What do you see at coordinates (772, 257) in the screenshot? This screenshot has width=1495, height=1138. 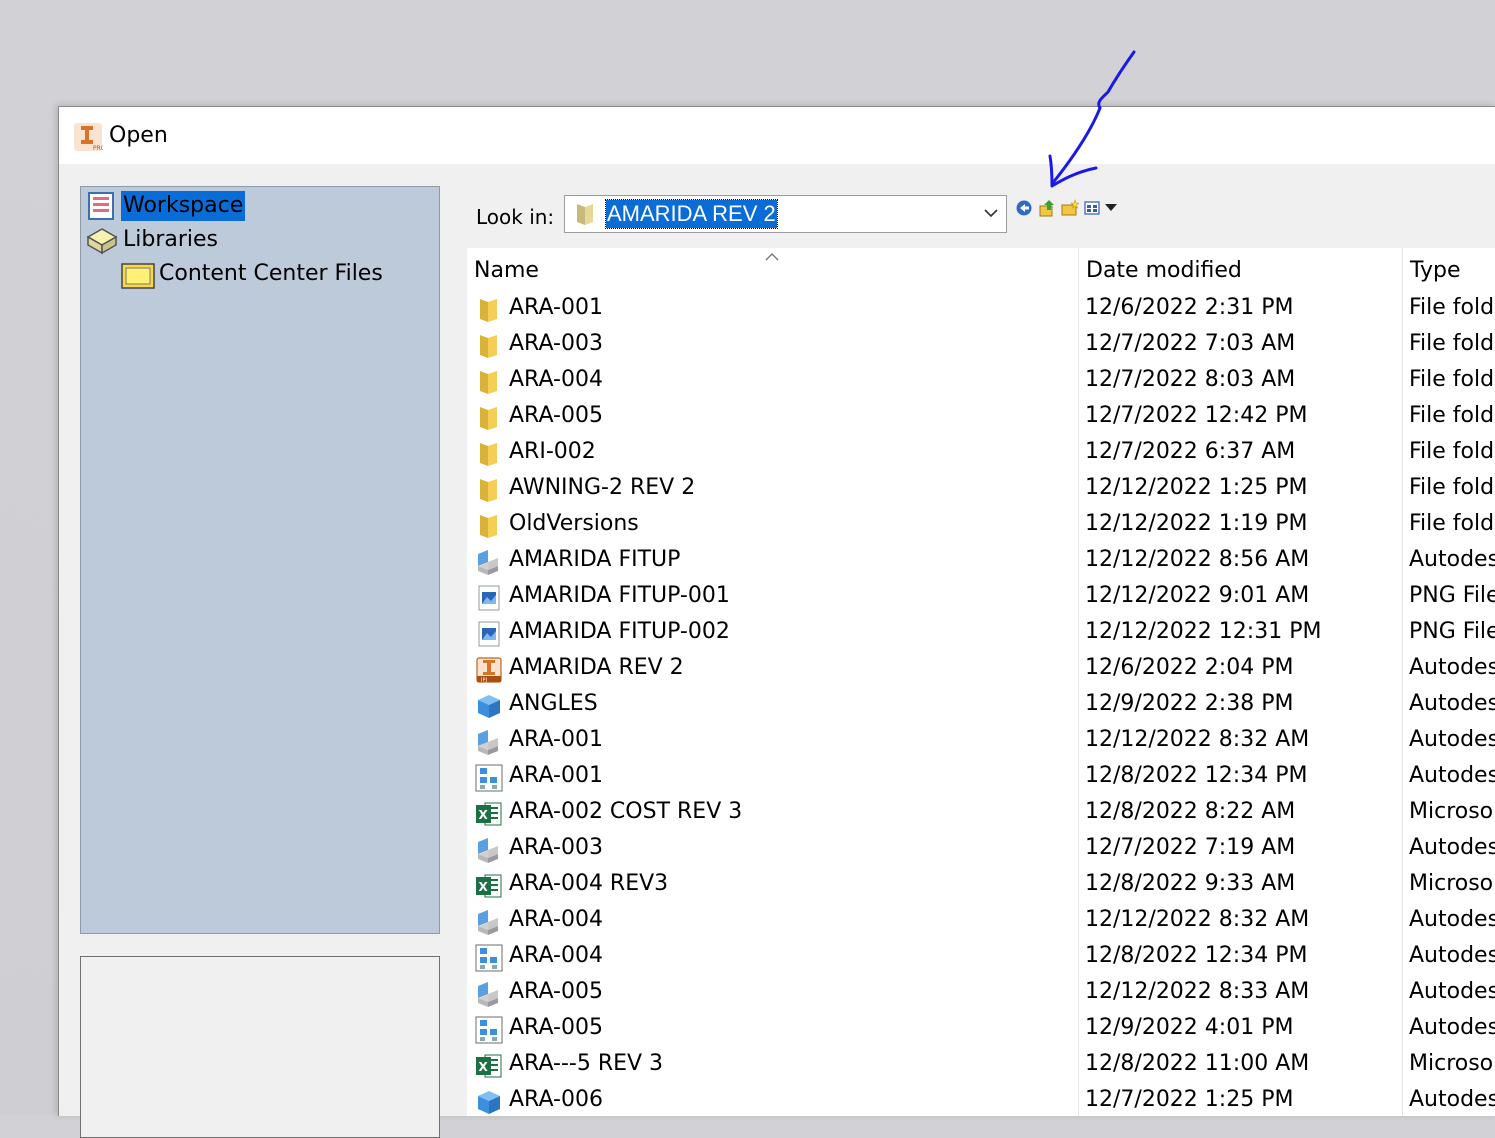 I see `sort-ascending-icon` at bounding box center [772, 257].